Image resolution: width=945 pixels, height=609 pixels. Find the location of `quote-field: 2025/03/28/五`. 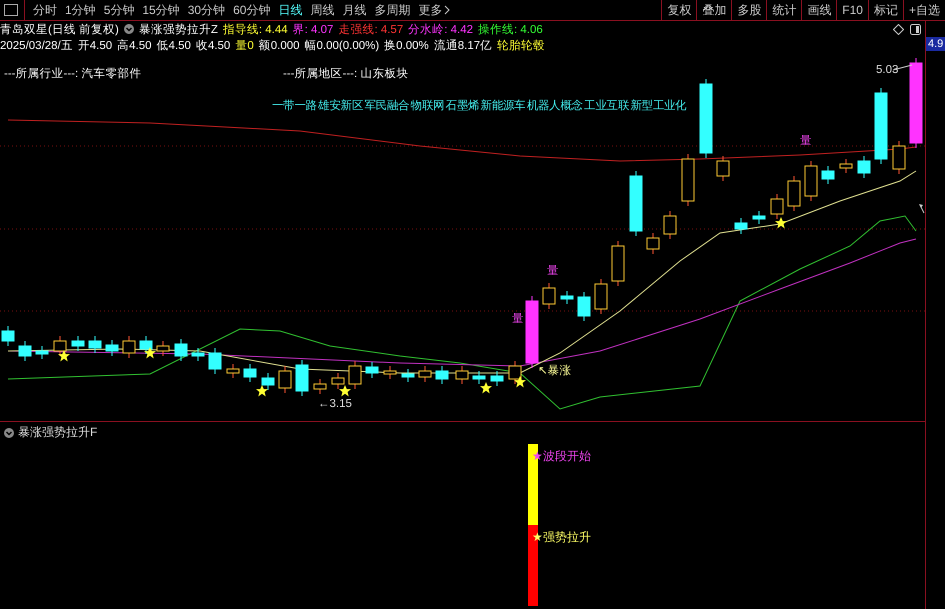

quote-field: 2025/03/28/五 is located at coordinates (36, 45).